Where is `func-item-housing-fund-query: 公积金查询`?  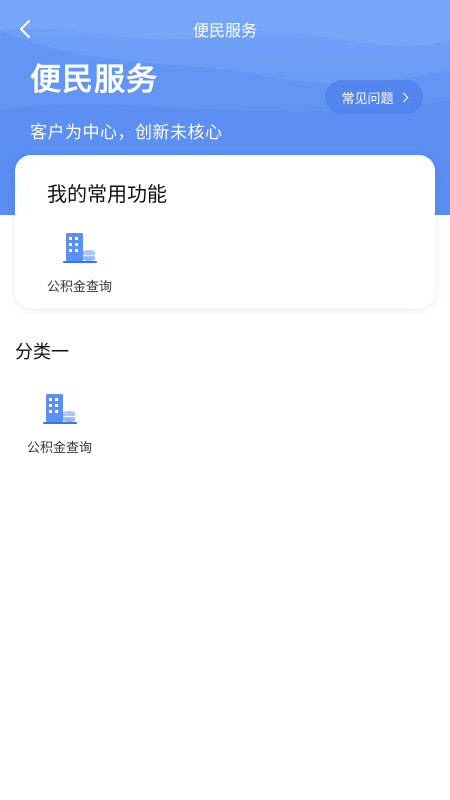
func-item-housing-fund-query: 公积金查询 is located at coordinates (79, 262).